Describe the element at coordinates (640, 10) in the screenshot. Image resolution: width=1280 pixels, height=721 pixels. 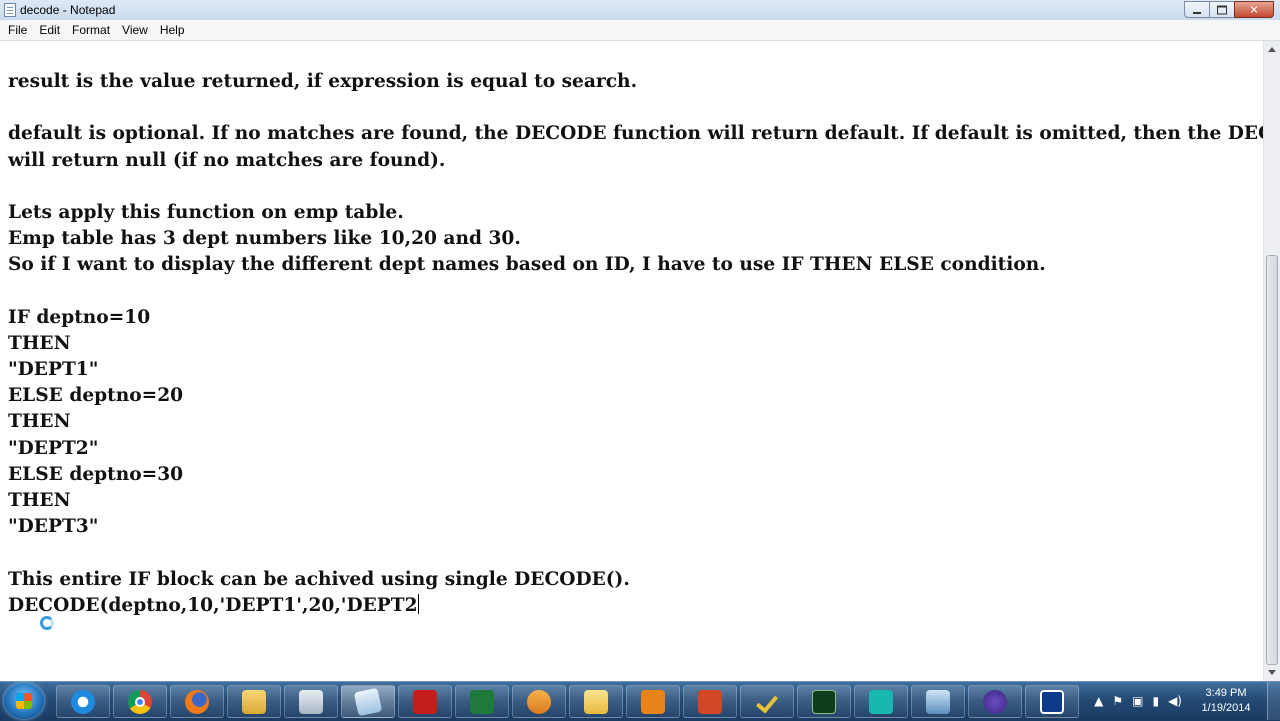
I see `title-bar: decode - Notepad ✕` at that location.